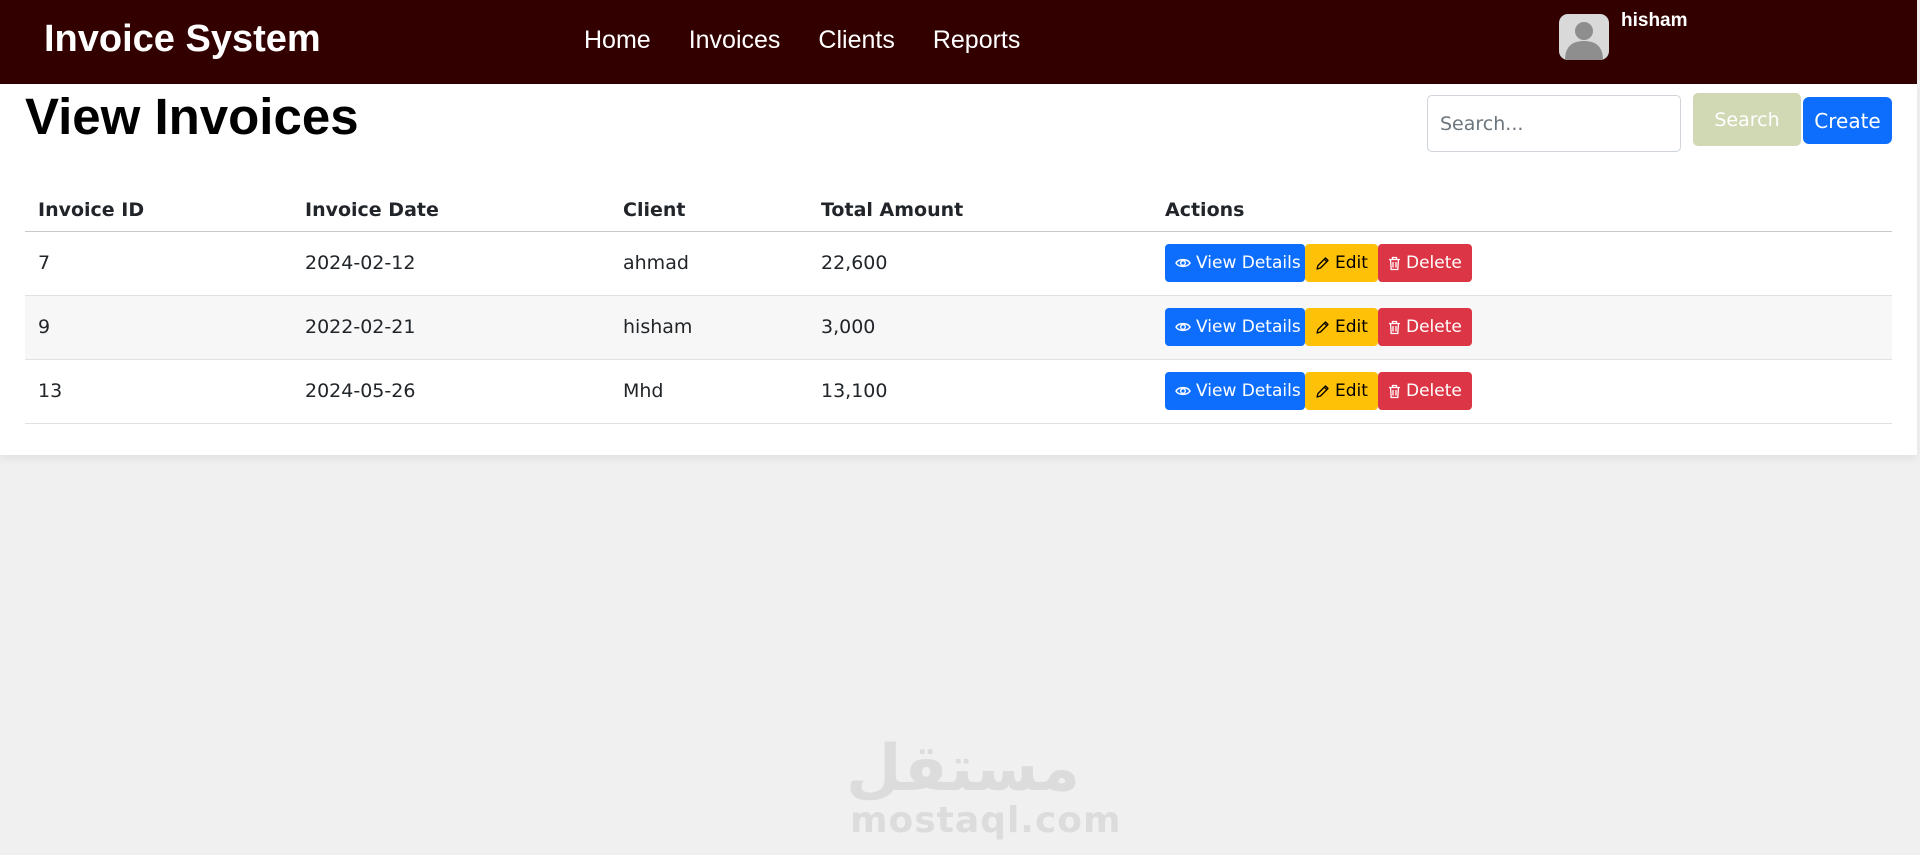 The width and height of the screenshot is (1920, 855). Describe the element at coordinates (977, 40) in the screenshot. I see `nav-link-reports: Reports` at that location.